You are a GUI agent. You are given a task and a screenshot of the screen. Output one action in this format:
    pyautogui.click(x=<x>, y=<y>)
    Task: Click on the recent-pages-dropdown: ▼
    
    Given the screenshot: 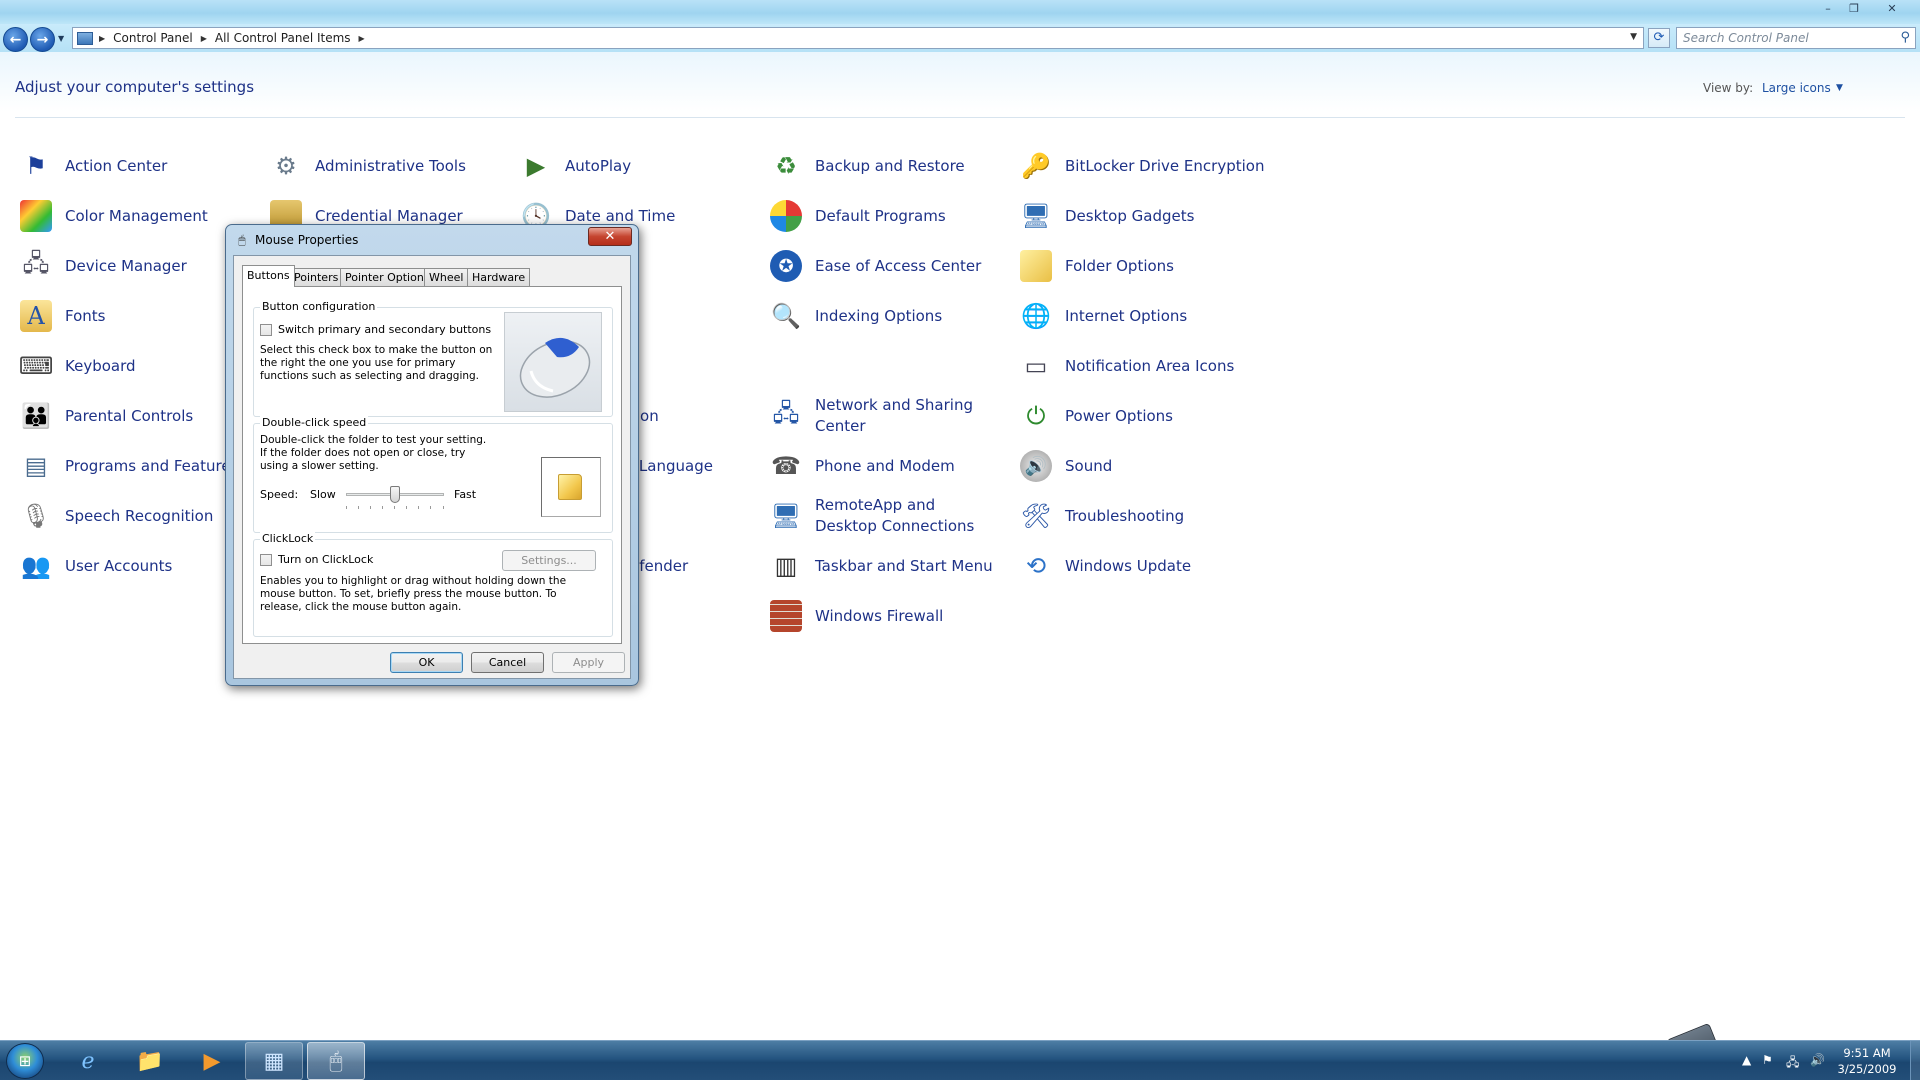 What is the action you would take?
    pyautogui.click(x=61, y=38)
    